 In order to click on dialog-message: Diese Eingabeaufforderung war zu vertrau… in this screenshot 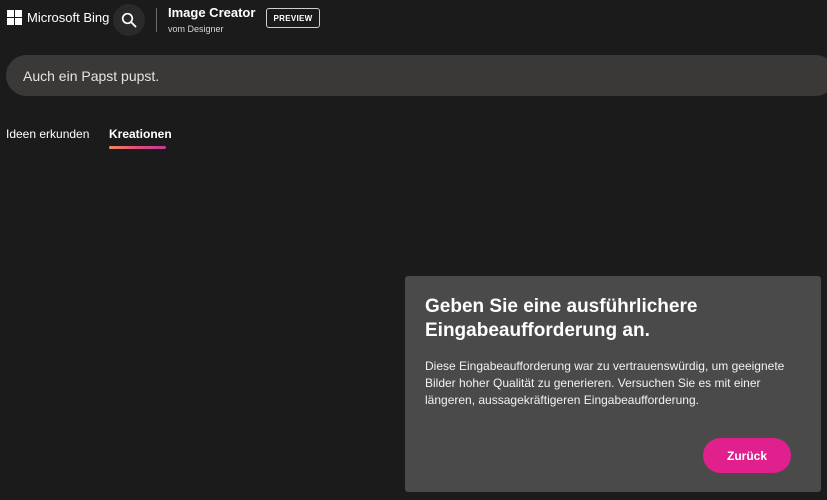, I will do `click(605, 383)`.